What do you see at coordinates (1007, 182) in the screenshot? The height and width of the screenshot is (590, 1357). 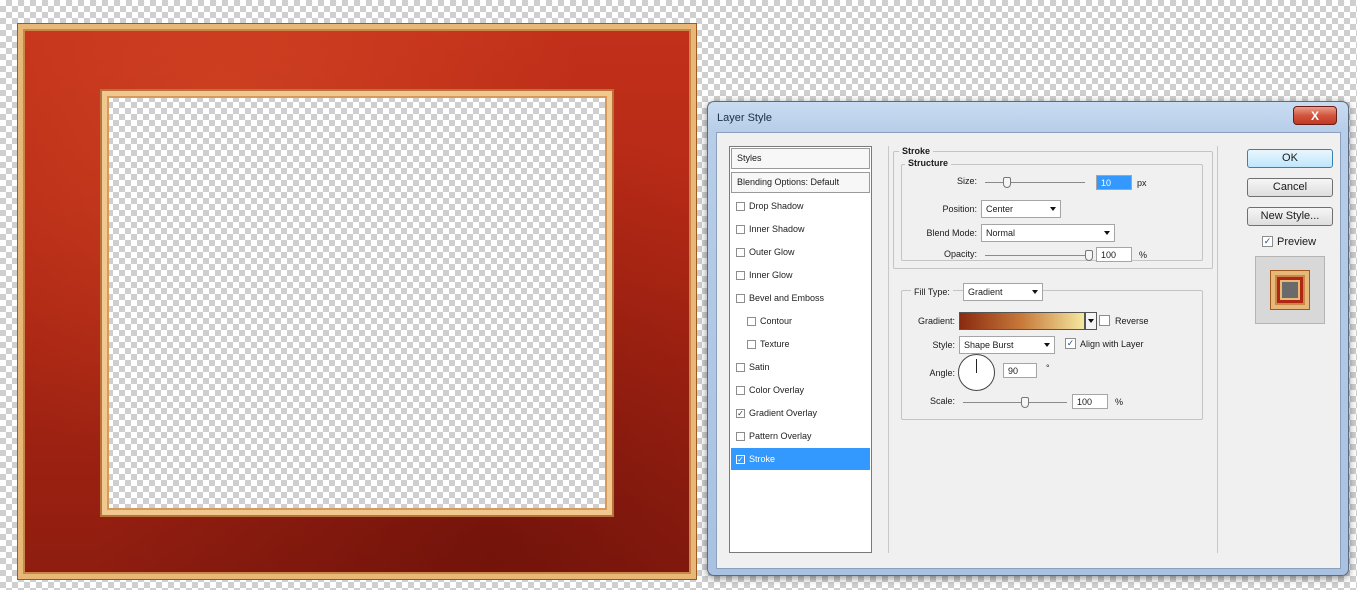 I see `size-slider-thumb` at bounding box center [1007, 182].